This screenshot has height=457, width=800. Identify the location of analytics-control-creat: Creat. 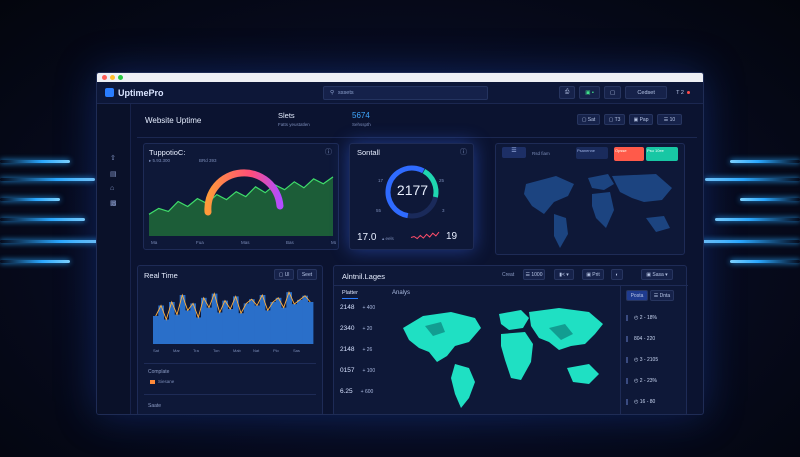
(508, 275).